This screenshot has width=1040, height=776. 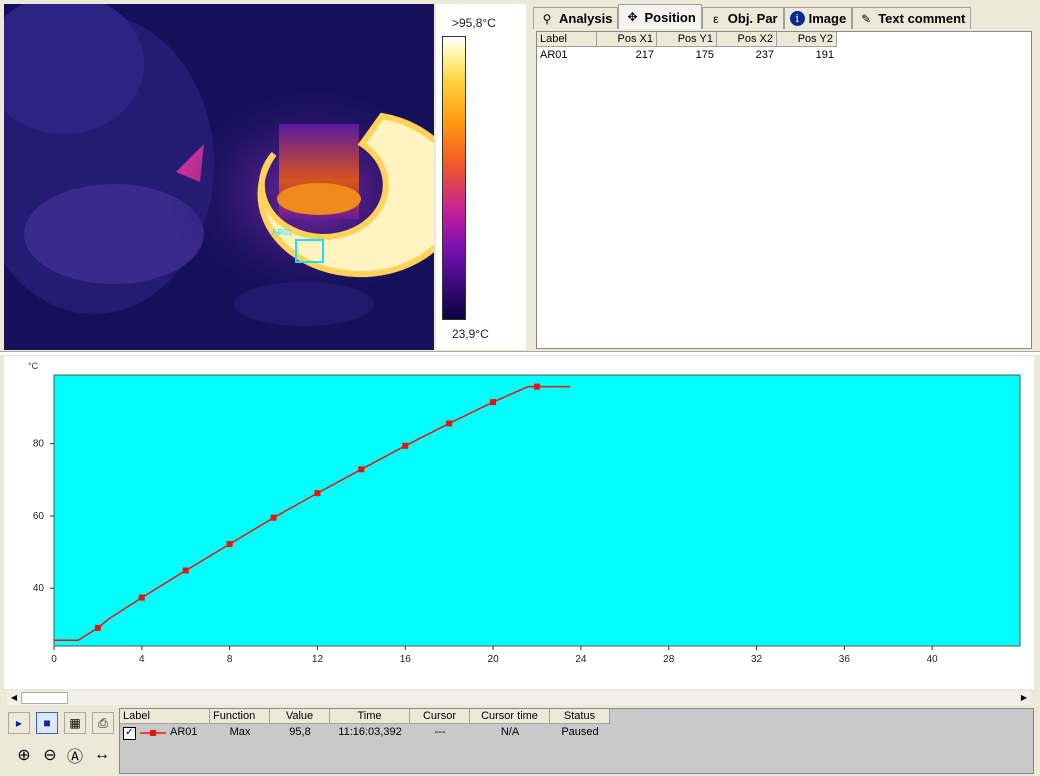 What do you see at coordinates (406, 659) in the screenshot?
I see `x-tick-label: 16` at bounding box center [406, 659].